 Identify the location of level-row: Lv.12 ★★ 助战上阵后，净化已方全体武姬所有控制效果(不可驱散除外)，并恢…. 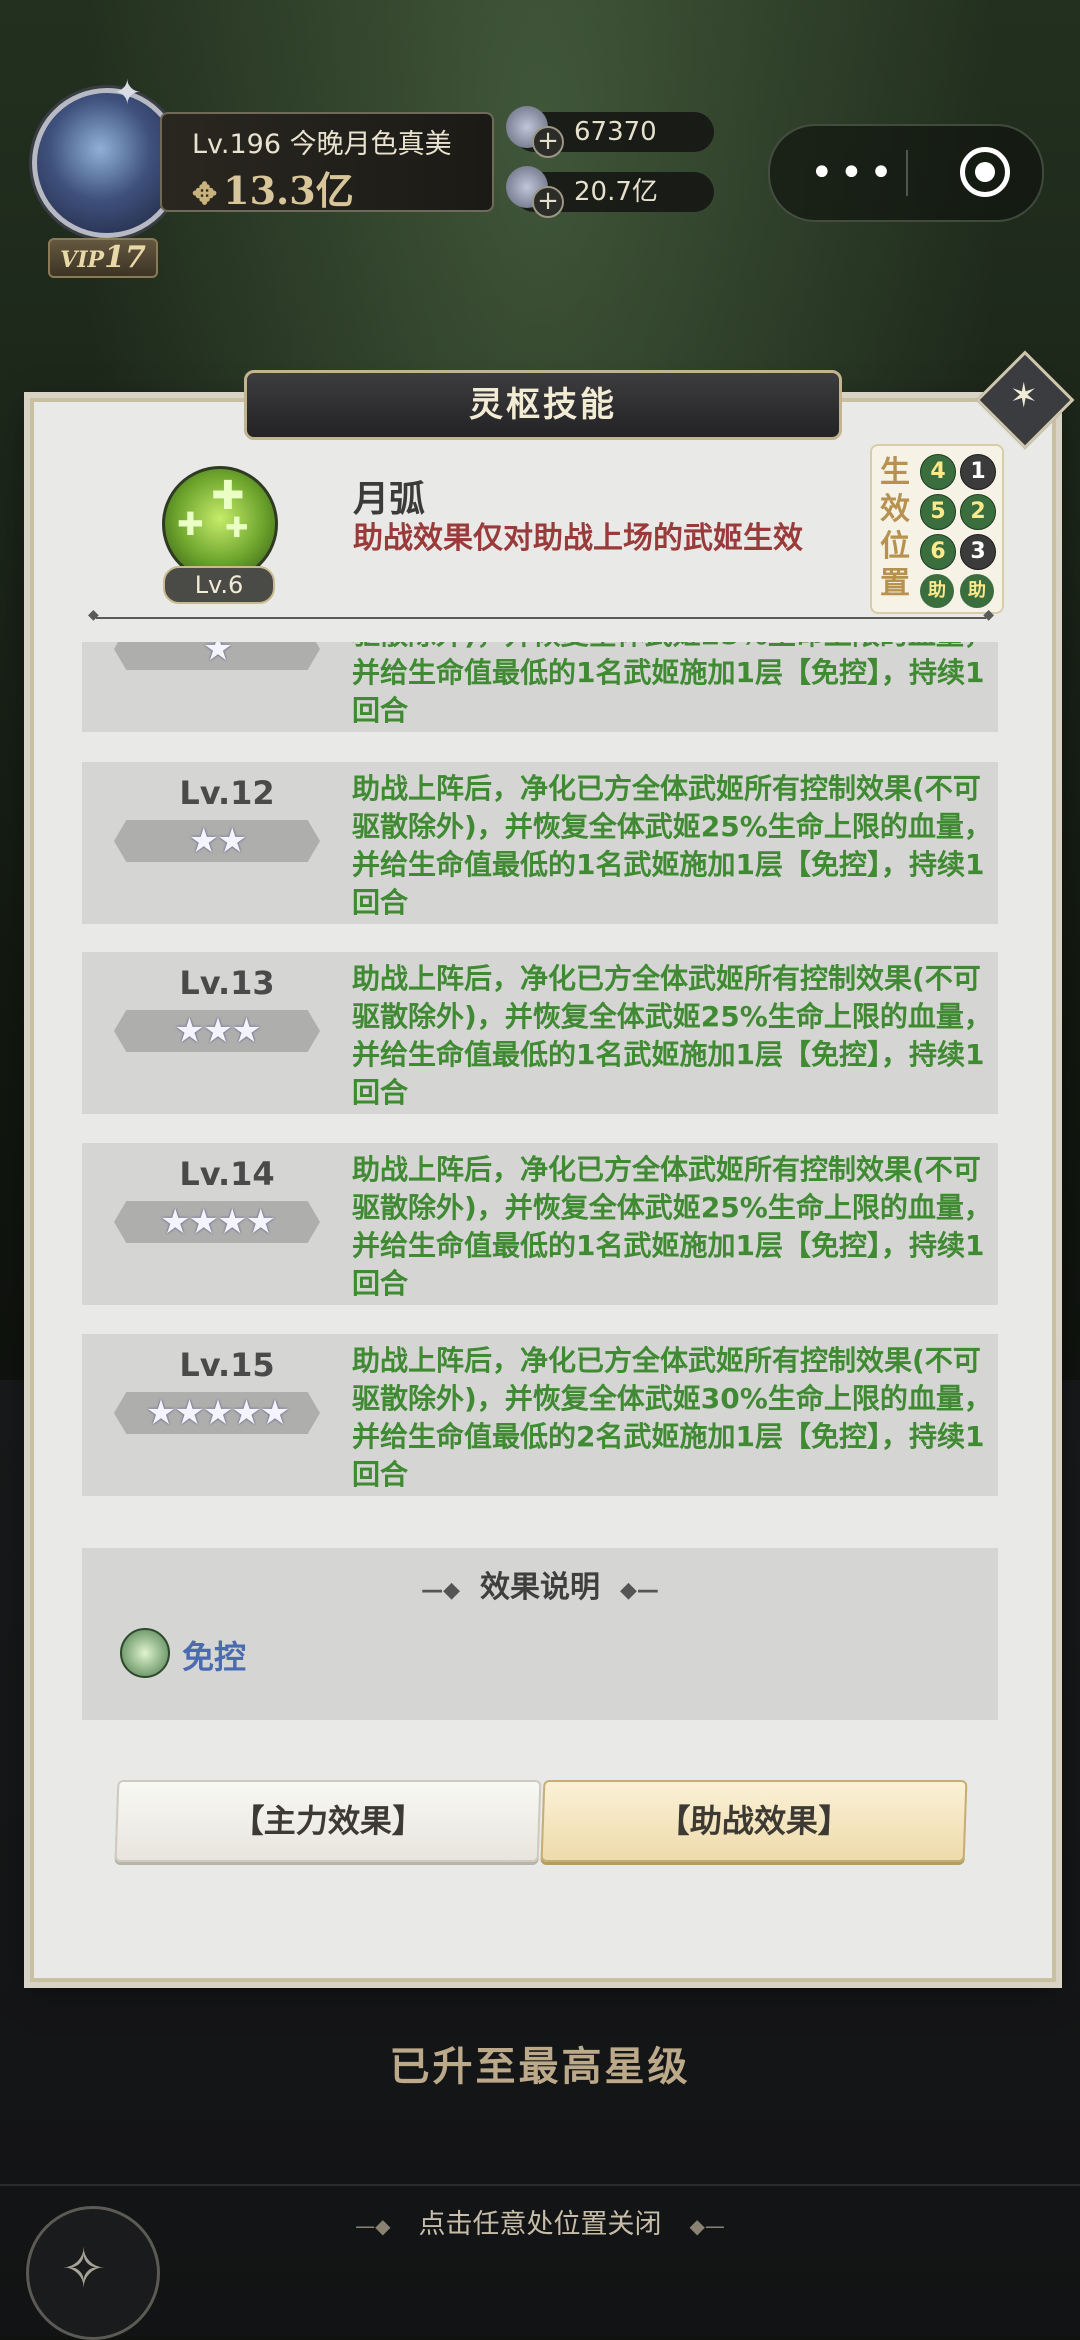
(540, 843).